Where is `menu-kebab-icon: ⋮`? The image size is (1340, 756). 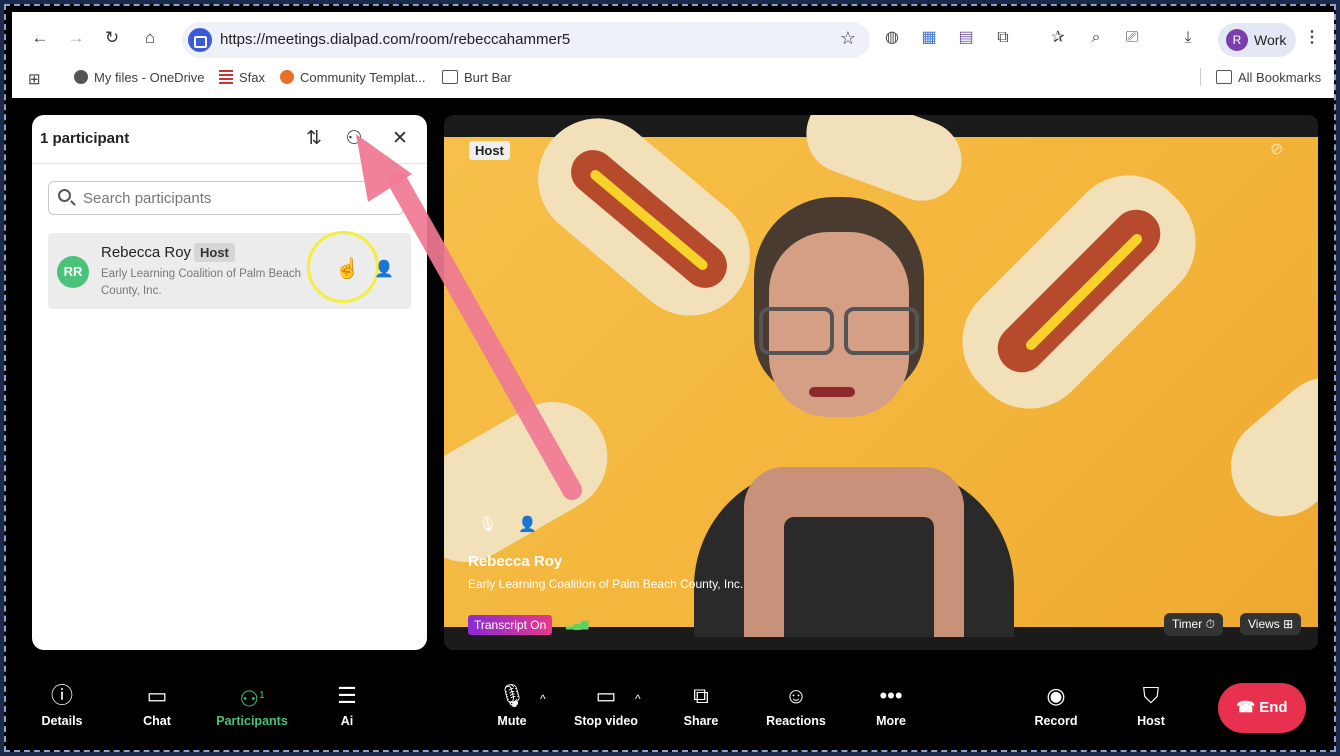 menu-kebab-icon: ⋮ is located at coordinates (1312, 38).